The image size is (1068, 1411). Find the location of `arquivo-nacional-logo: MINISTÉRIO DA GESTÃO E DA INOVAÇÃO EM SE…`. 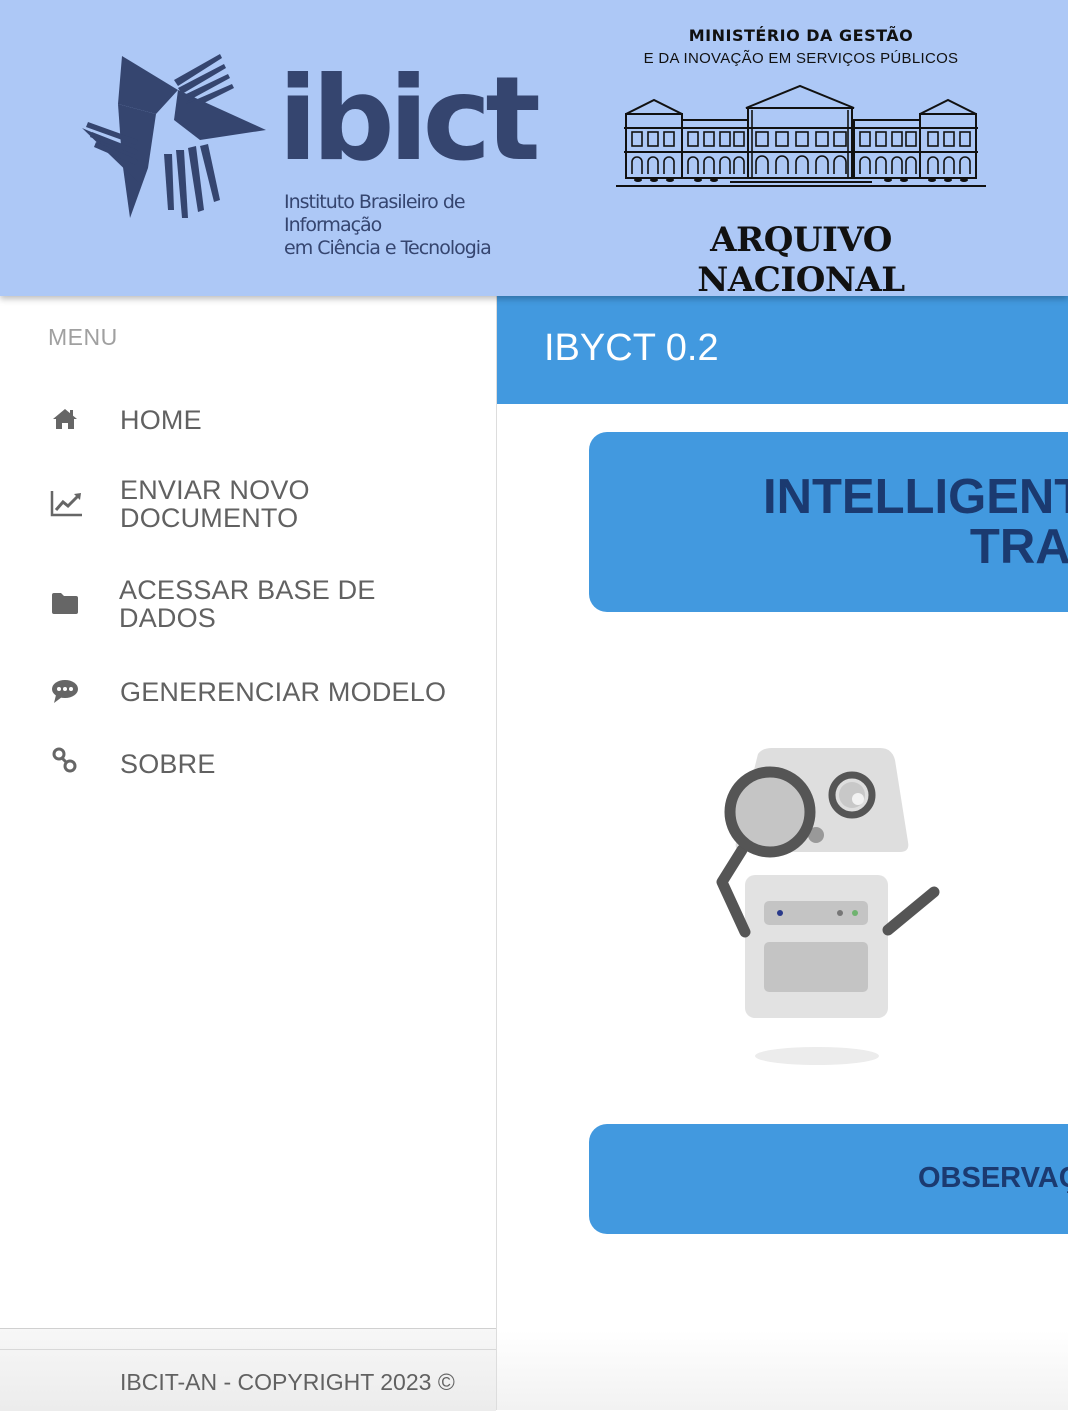

arquivo-nacional-logo: MINISTÉRIO DA GESTÃO E DA INOVAÇÃO EM SE… is located at coordinates (801, 162).